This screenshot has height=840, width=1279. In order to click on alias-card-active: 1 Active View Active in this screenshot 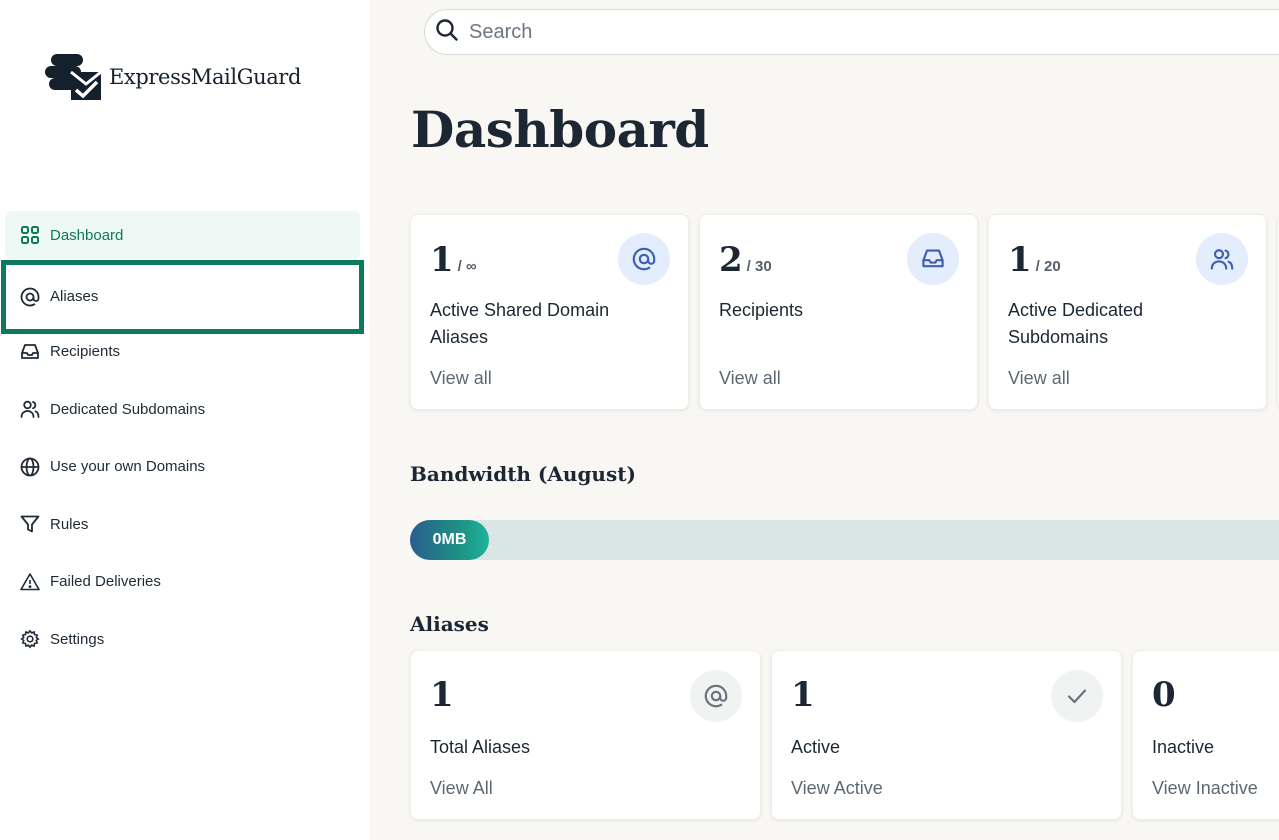, I will do `click(946, 735)`.